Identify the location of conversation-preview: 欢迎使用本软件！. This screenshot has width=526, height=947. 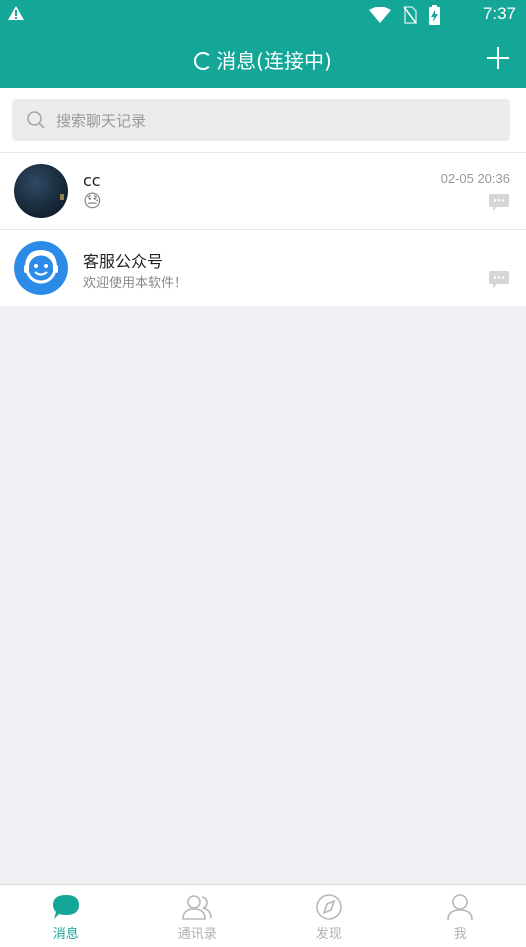
(135, 283).